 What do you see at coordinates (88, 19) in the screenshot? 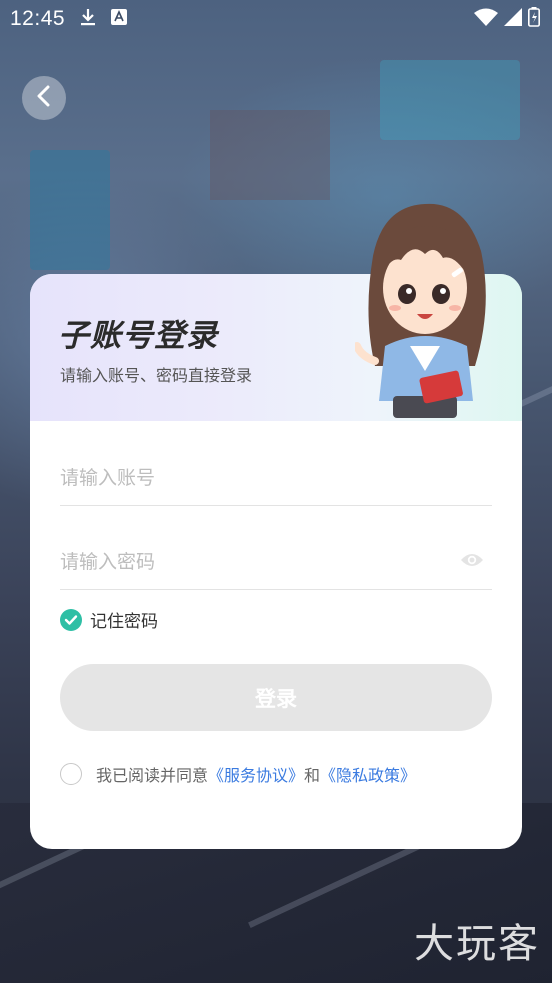
I see `download-icon` at bounding box center [88, 19].